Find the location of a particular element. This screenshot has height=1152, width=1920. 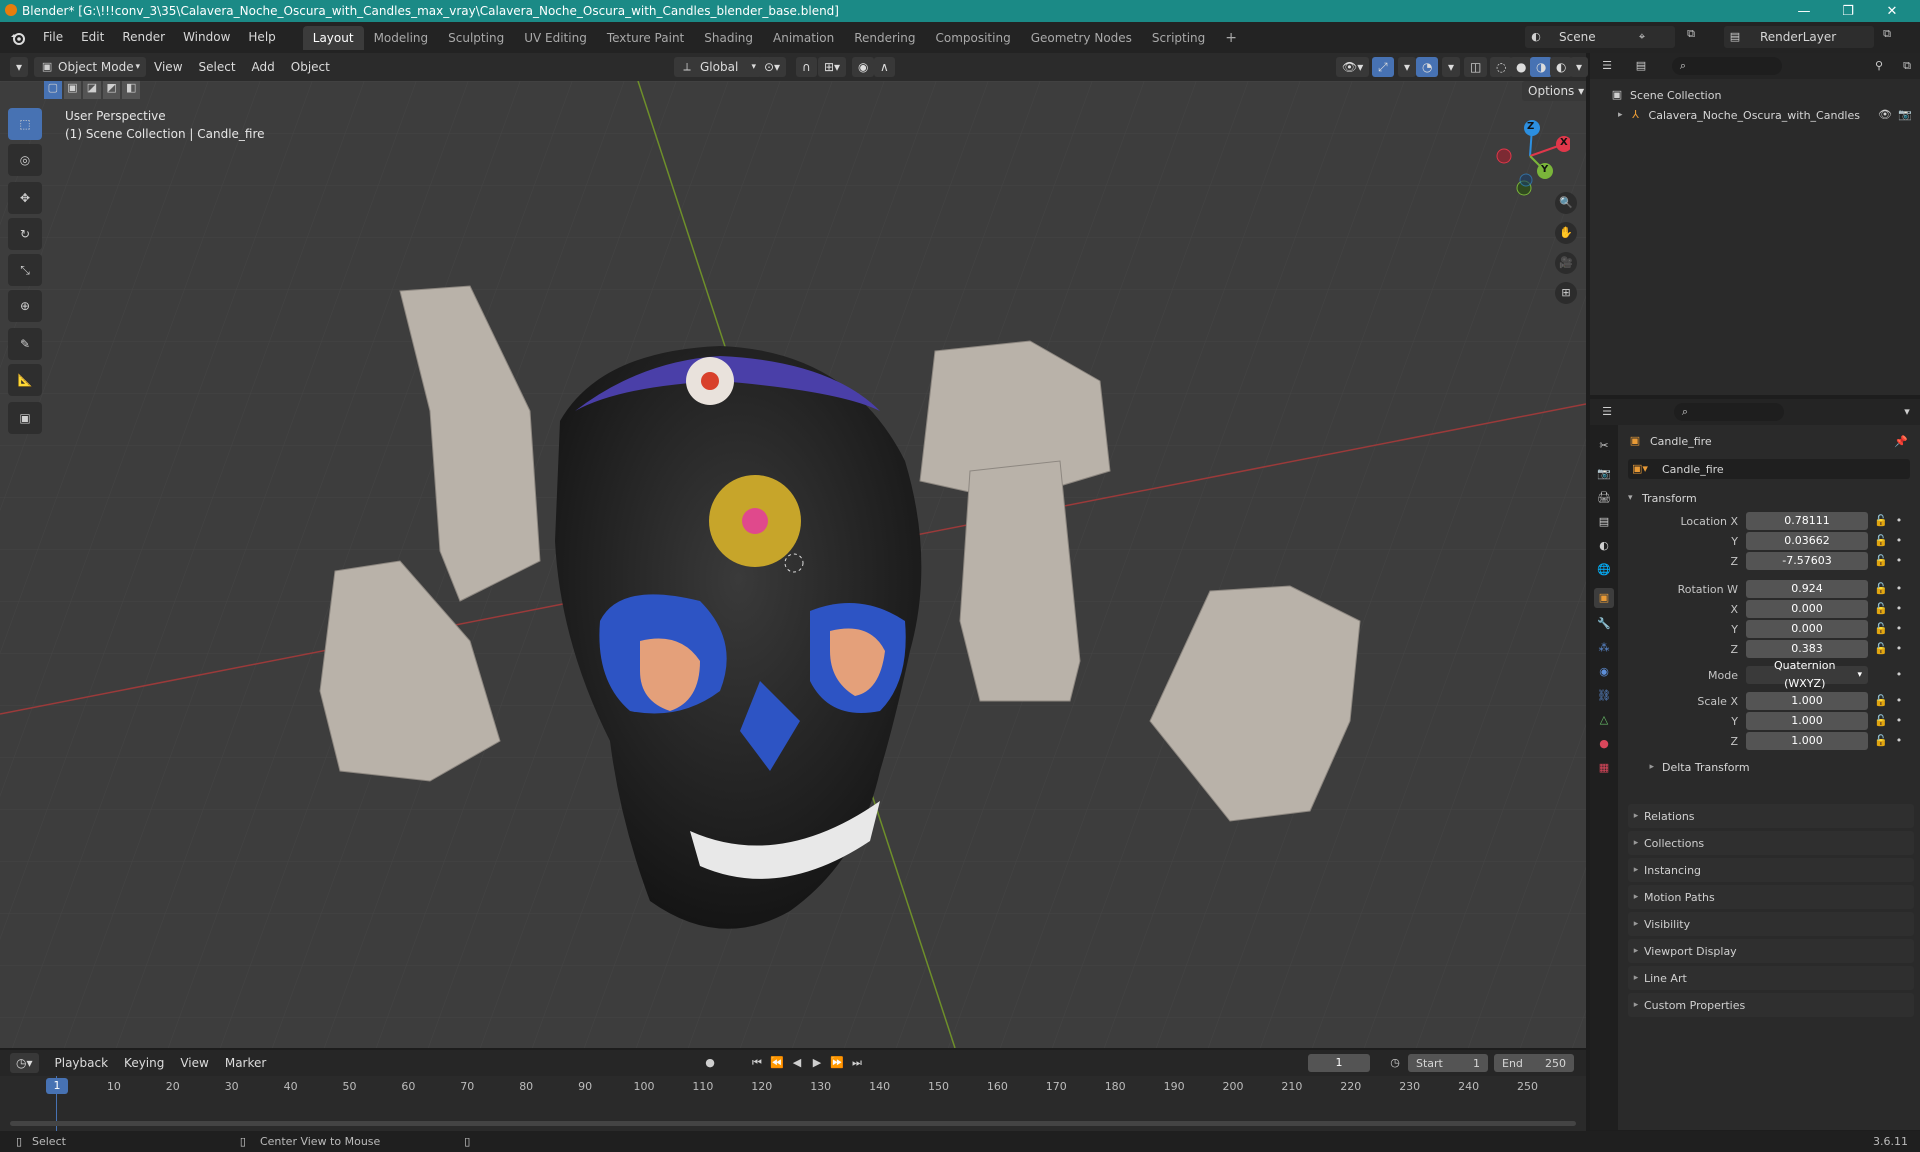

tab-geometry-nodes: Geometry Nodes is located at coordinates (1081, 38).